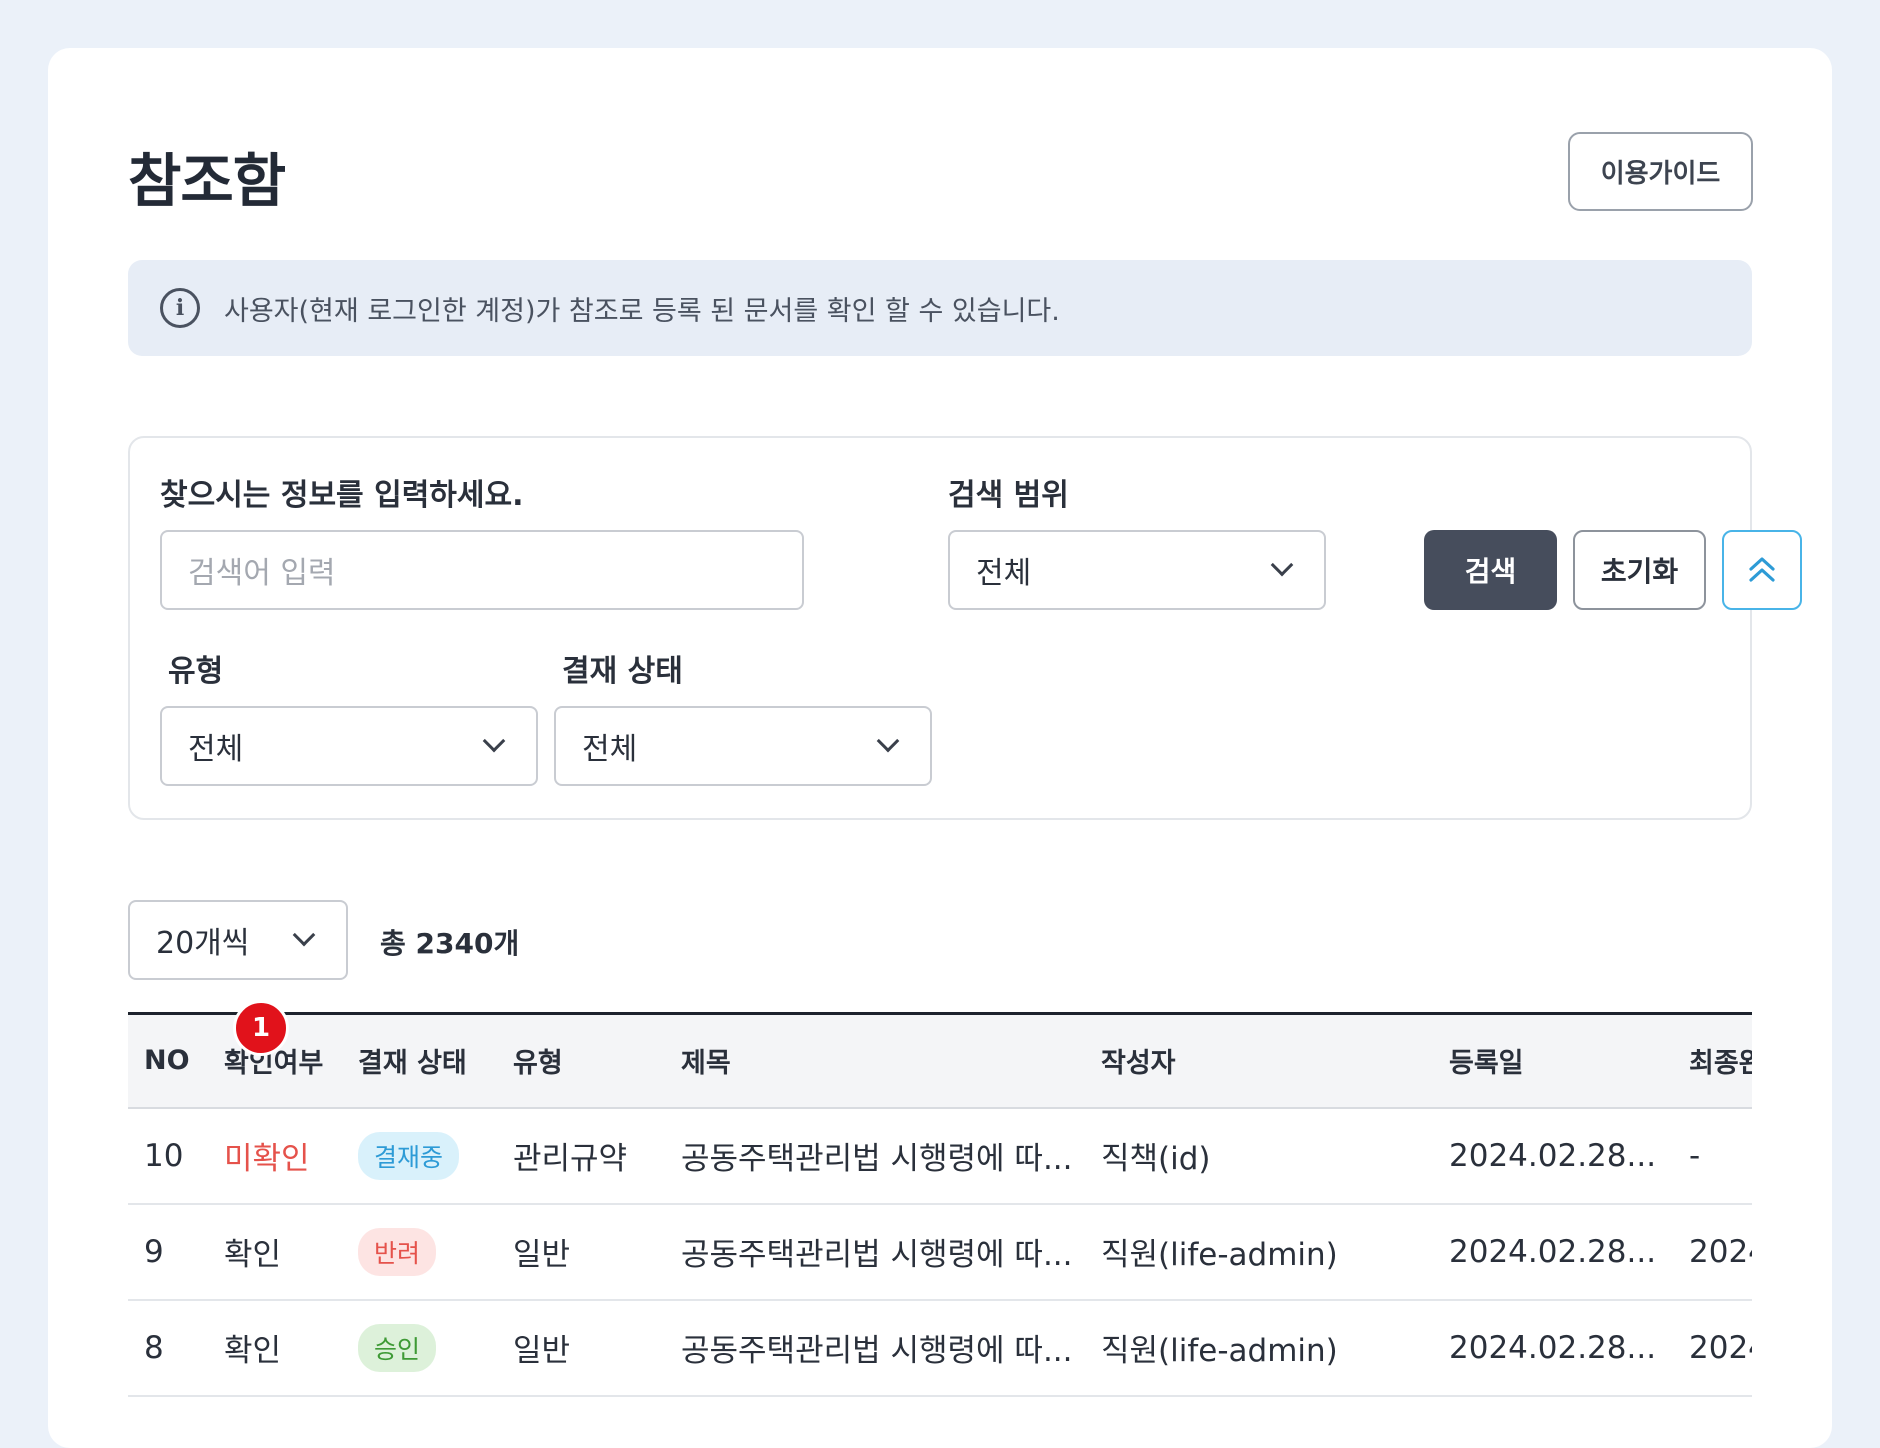  I want to click on double-chevron-up-icon, so click(1762, 569).